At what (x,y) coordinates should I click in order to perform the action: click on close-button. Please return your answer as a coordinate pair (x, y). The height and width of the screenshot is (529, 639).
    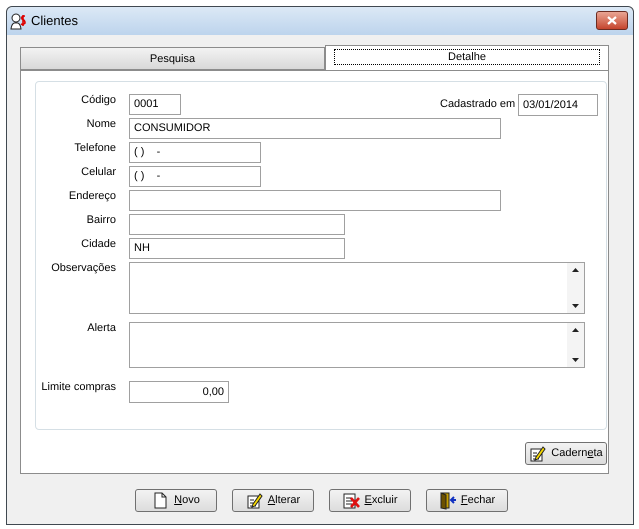
    Looking at the image, I should click on (612, 20).